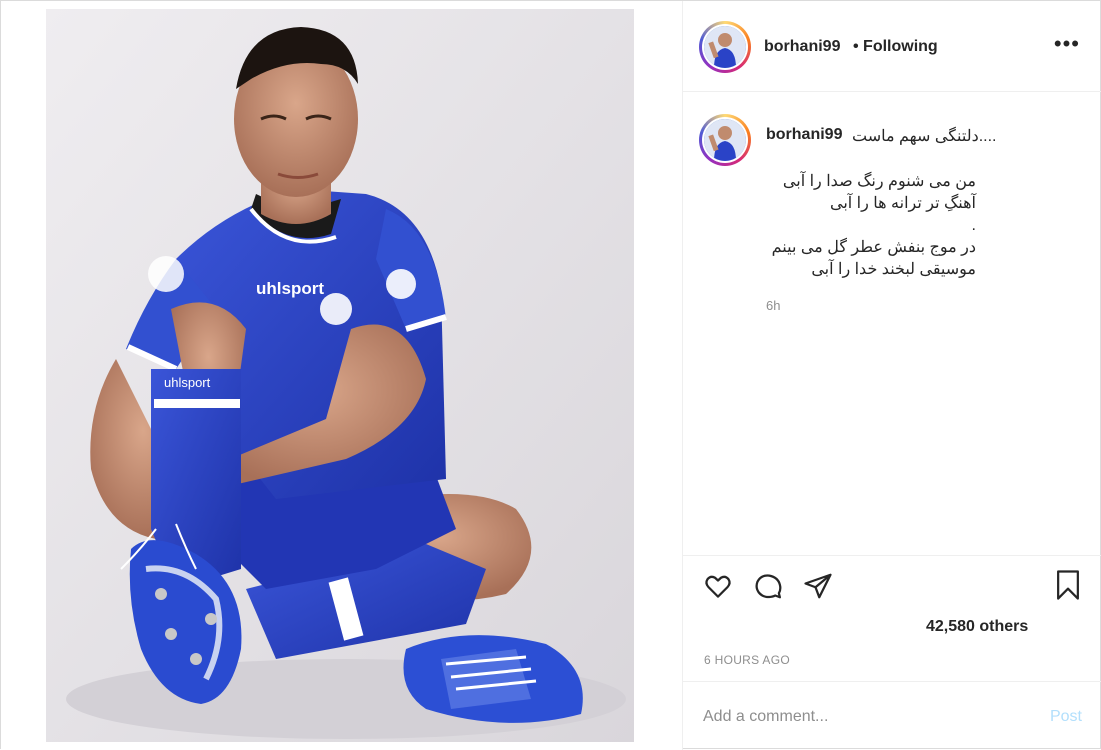  What do you see at coordinates (802, 47) in the screenshot?
I see `header-username: borhani99` at bounding box center [802, 47].